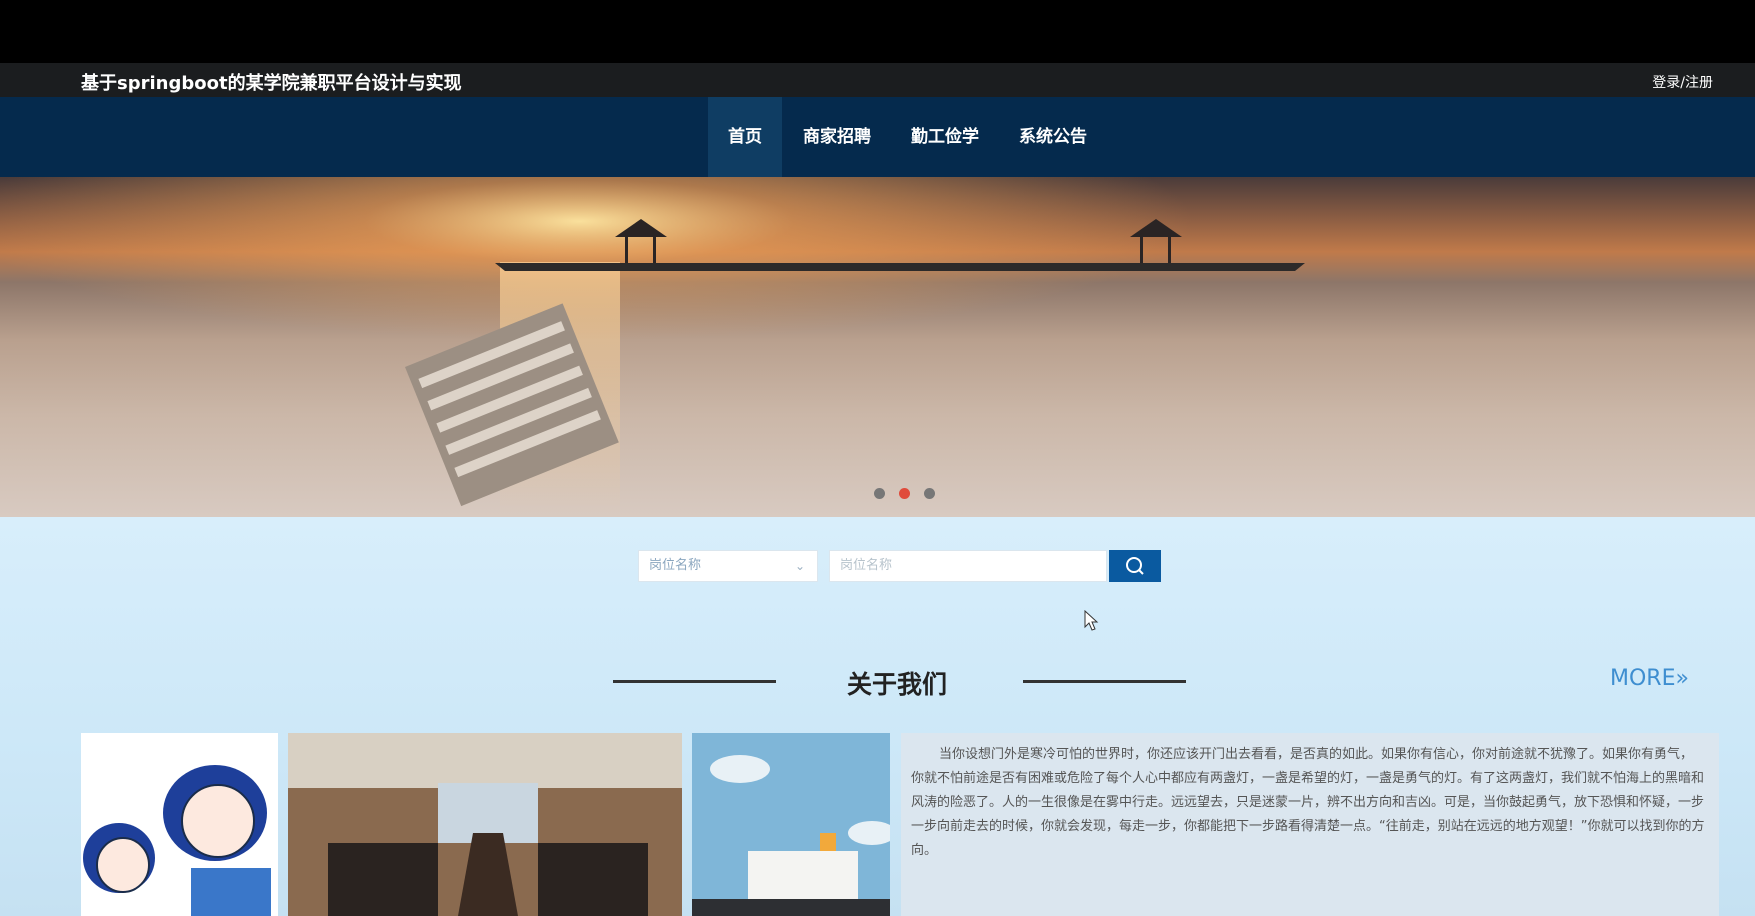  Describe the element at coordinates (745, 137) in the screenshot. I see `nav-item-home: 首页` at that location.